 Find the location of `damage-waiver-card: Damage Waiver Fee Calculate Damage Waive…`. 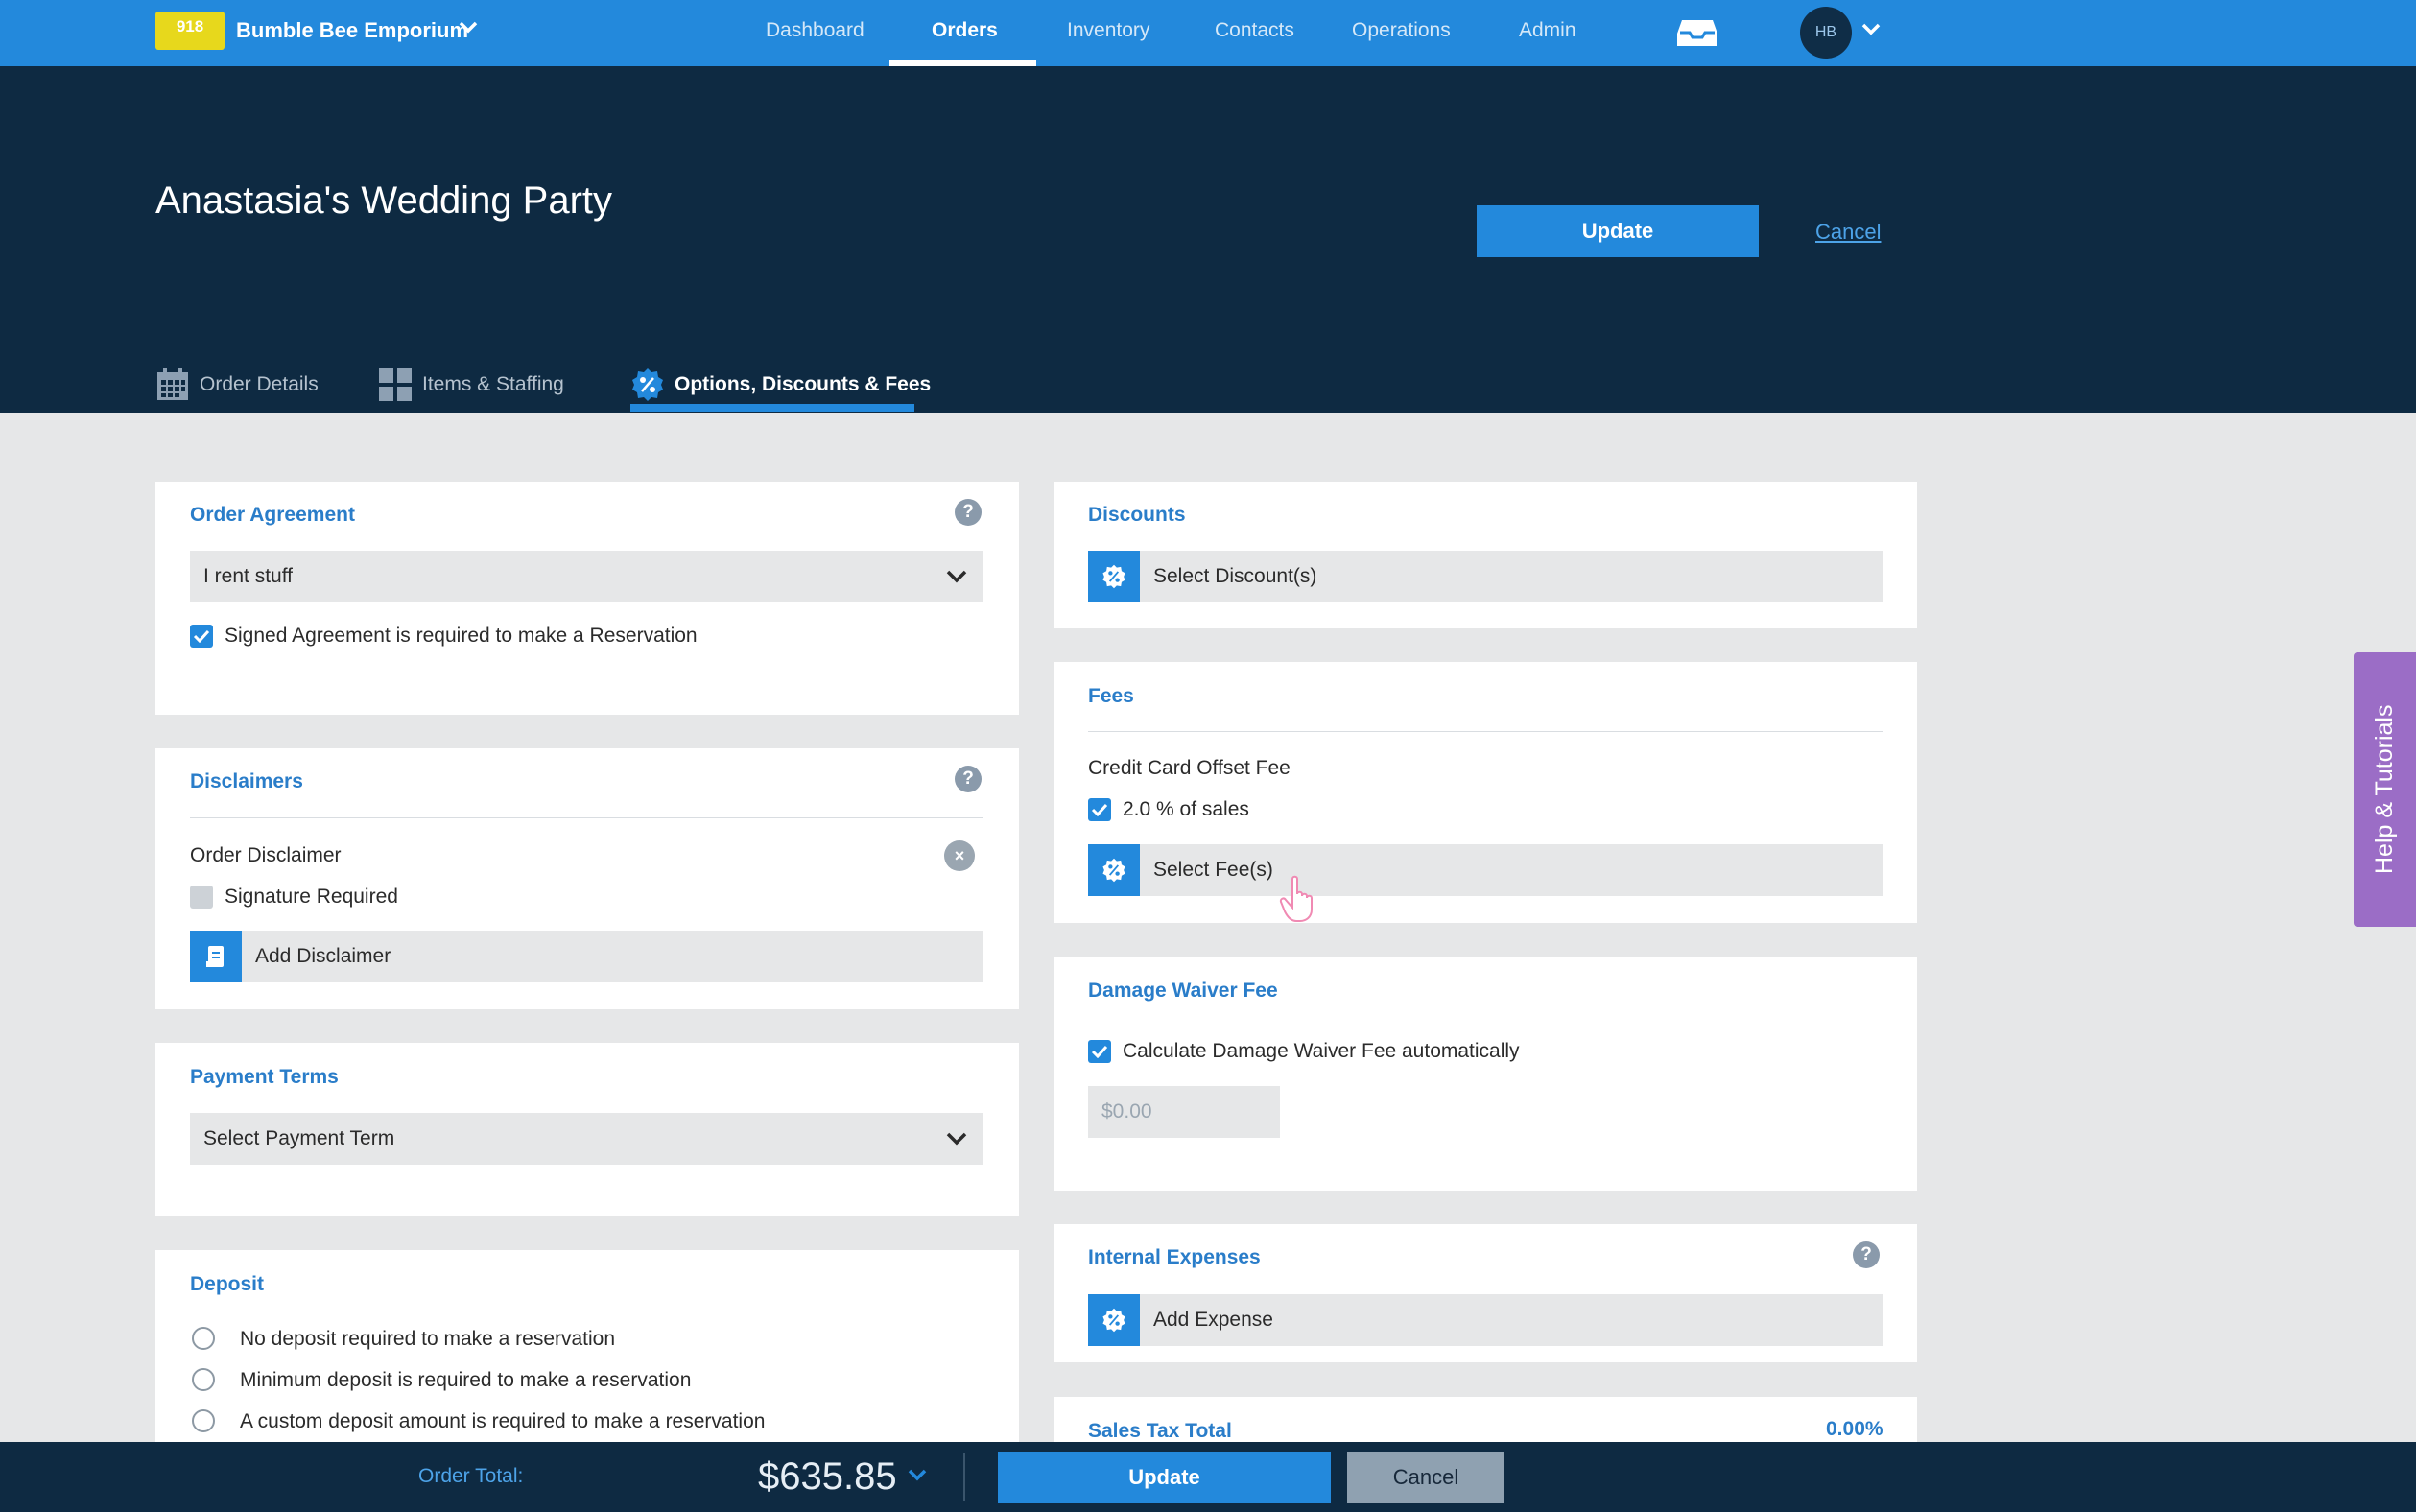

damage-waiver-card: Damage Waiver Fee Calculate Damage Waive… is located at coordinates (1485, 1074).